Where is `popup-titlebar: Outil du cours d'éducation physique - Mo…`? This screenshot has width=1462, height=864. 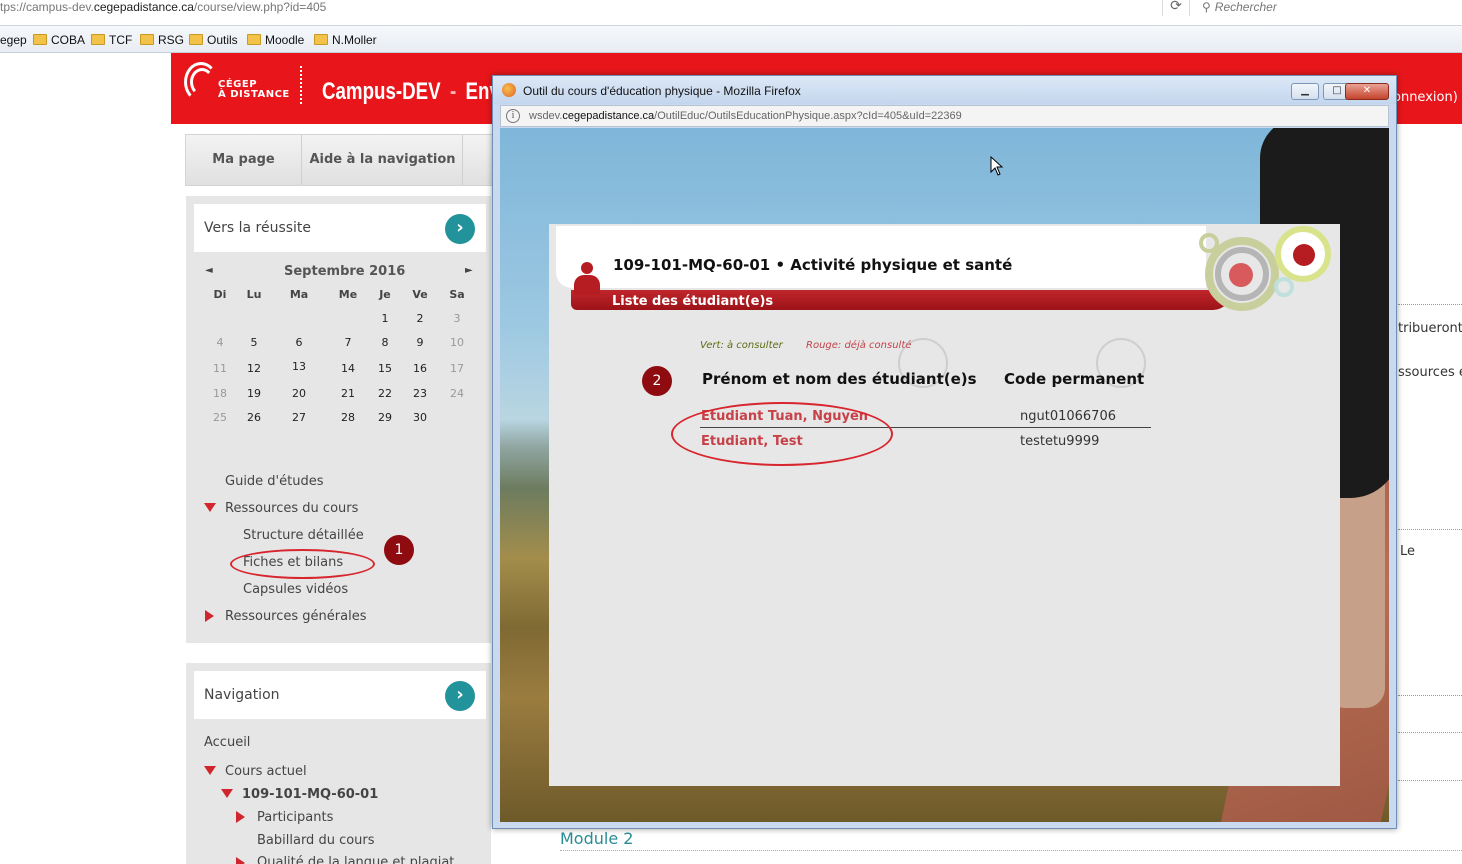 popup-titlebar: Outil du cours d'éducation physique - Mo… is located at coordinates (944, 90).